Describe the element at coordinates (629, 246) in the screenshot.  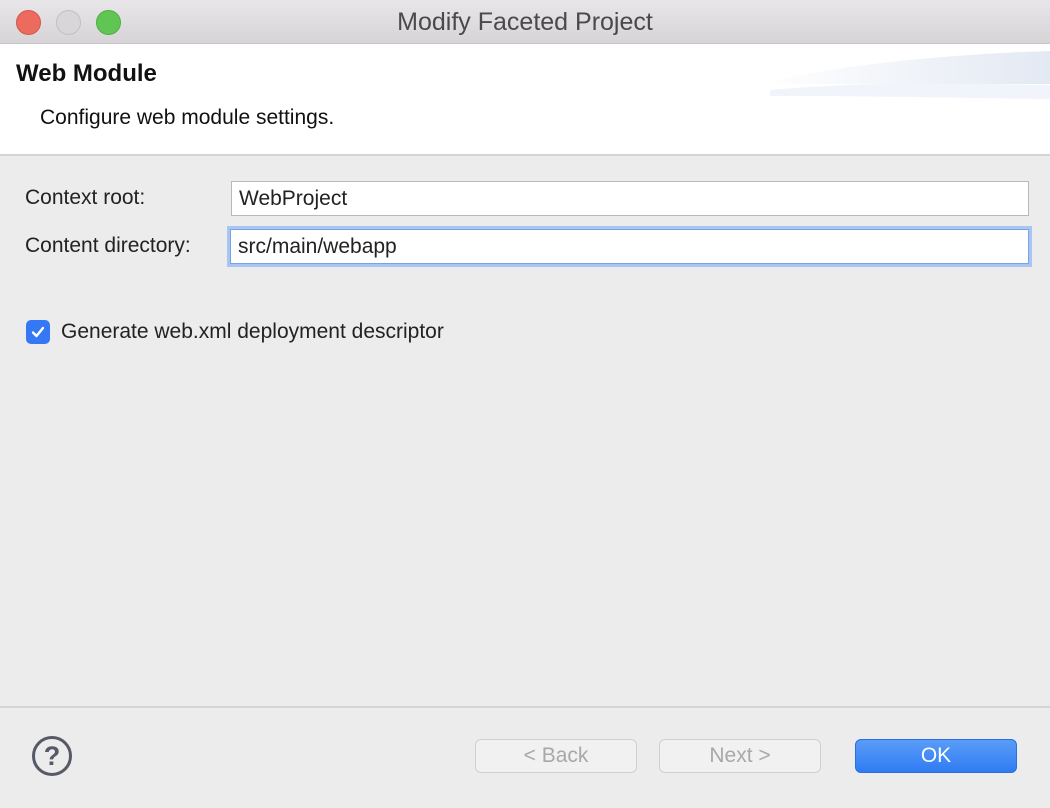
I see `content-directory-input` at that location.